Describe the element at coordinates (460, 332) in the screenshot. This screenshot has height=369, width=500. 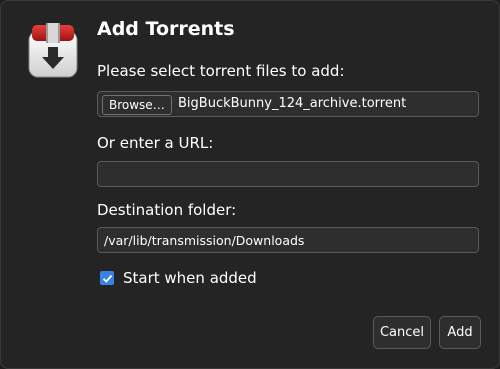
I see `add-button: Add` at that location.